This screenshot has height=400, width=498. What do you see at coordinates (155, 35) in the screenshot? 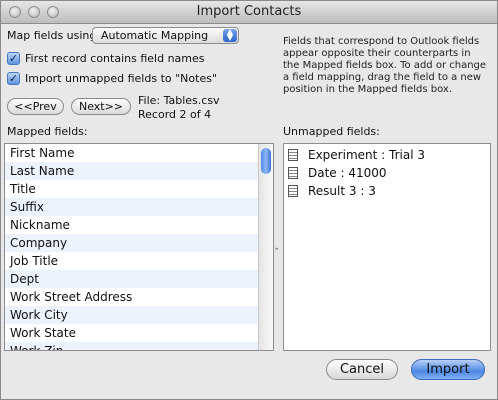
I see `map-fields-value: Automatic Mapping` at bounding box center [155, 35].